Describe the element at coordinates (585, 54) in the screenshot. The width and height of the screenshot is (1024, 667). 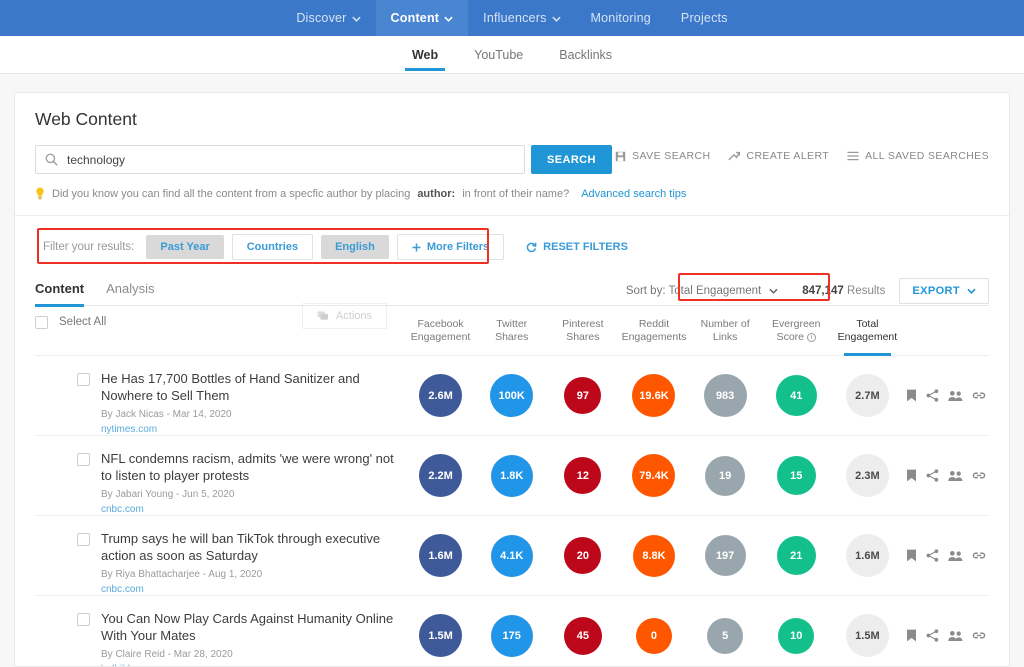
I see `subnav-item-backlinks: Backlinks` at that location.